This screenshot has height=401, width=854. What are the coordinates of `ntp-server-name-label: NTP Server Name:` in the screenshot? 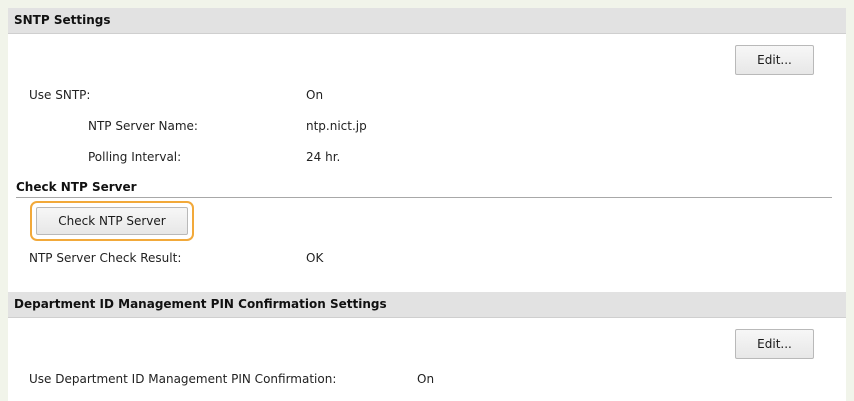 It's located at (143, 126).